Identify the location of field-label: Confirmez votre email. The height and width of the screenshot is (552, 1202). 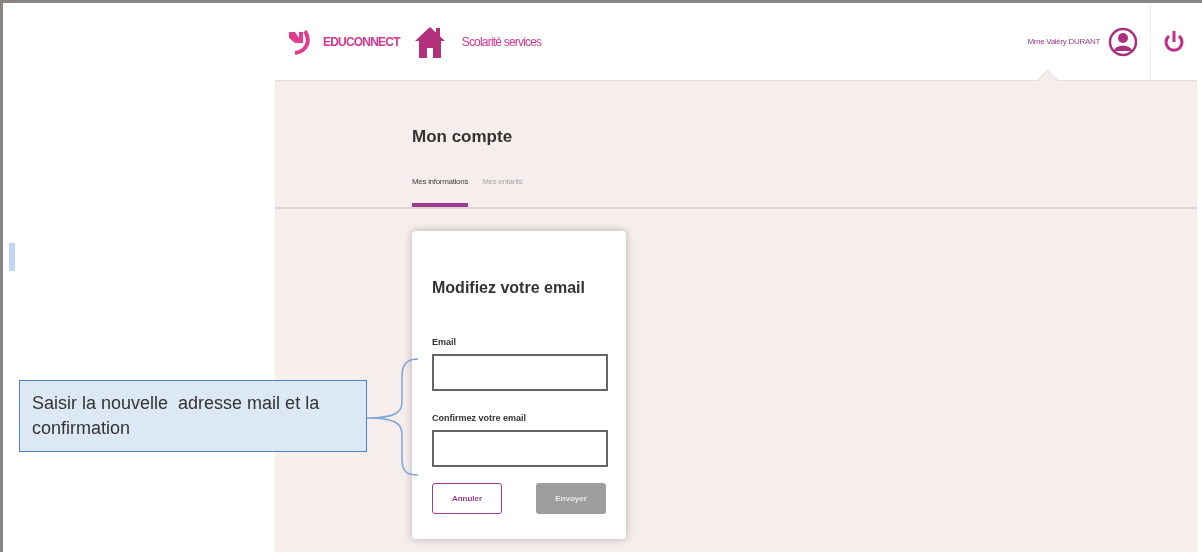
(480, 418).